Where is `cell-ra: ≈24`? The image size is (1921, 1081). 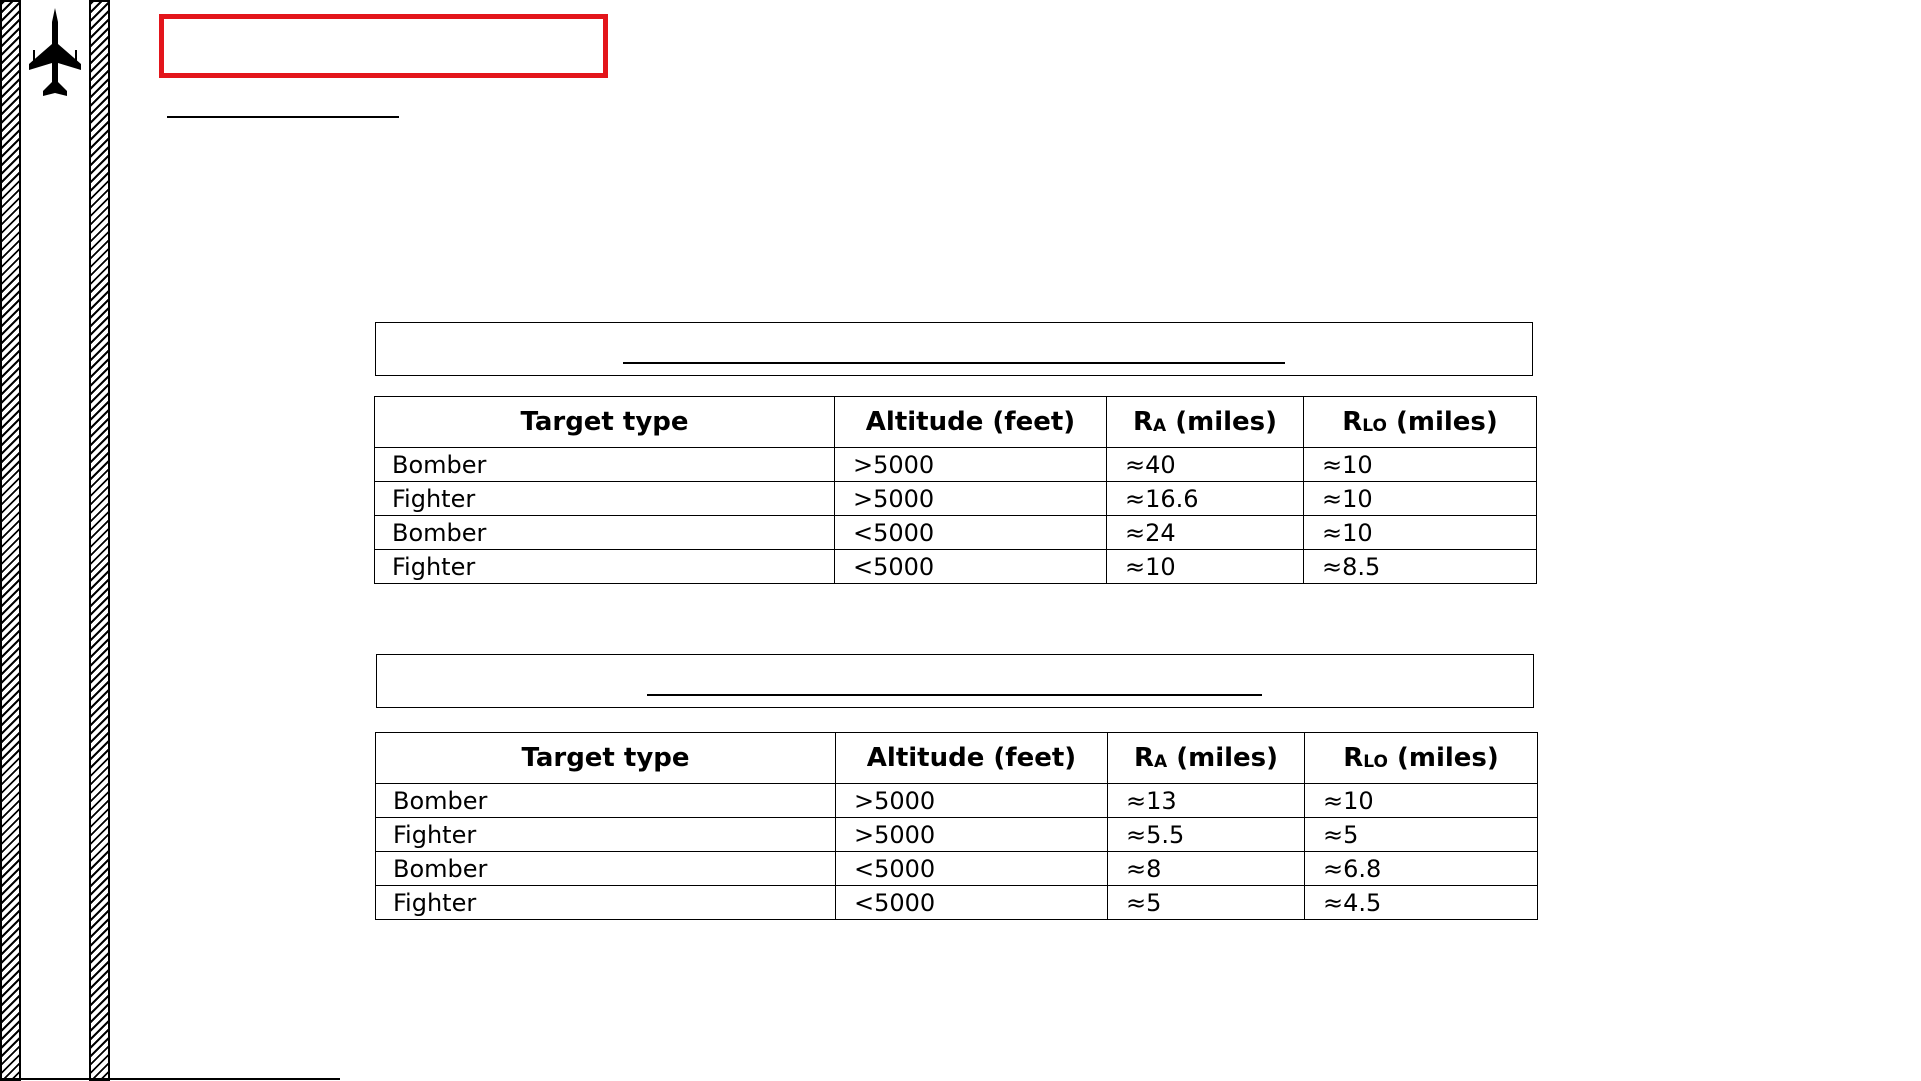 cell-ra: ≈24 is located at coordinates (1205, 532).